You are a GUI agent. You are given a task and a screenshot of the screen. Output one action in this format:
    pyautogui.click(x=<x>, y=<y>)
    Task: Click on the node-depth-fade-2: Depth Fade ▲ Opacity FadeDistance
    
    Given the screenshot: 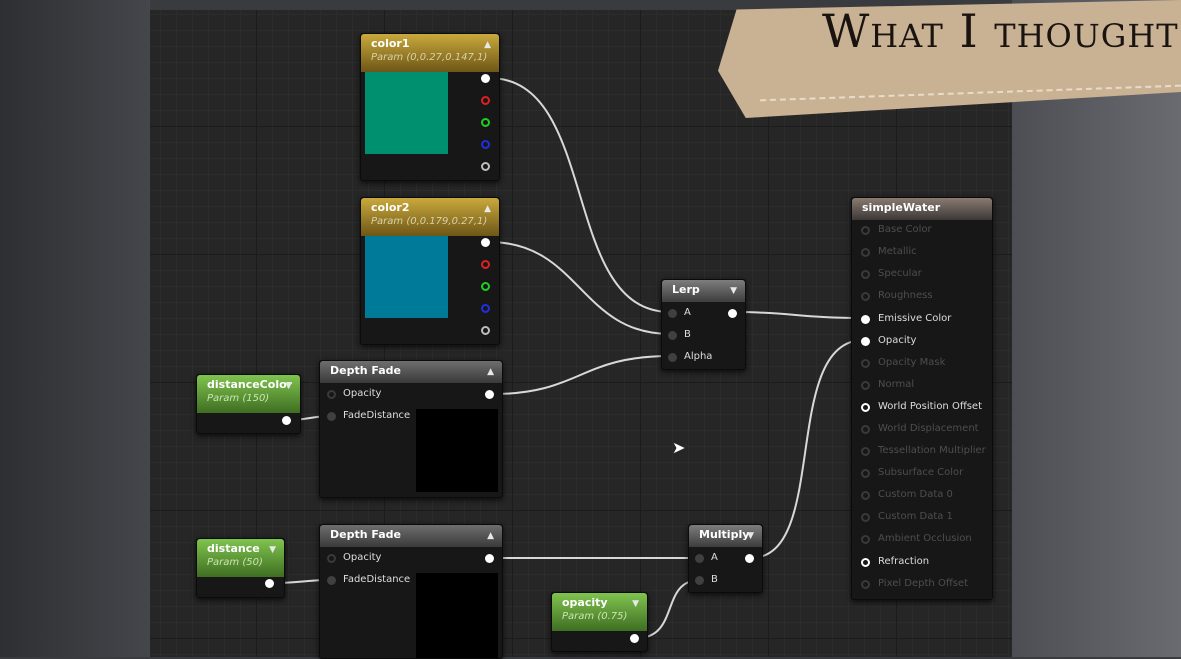 What is the action you would take?
    pyautogui.click(x=411, y=591)
    